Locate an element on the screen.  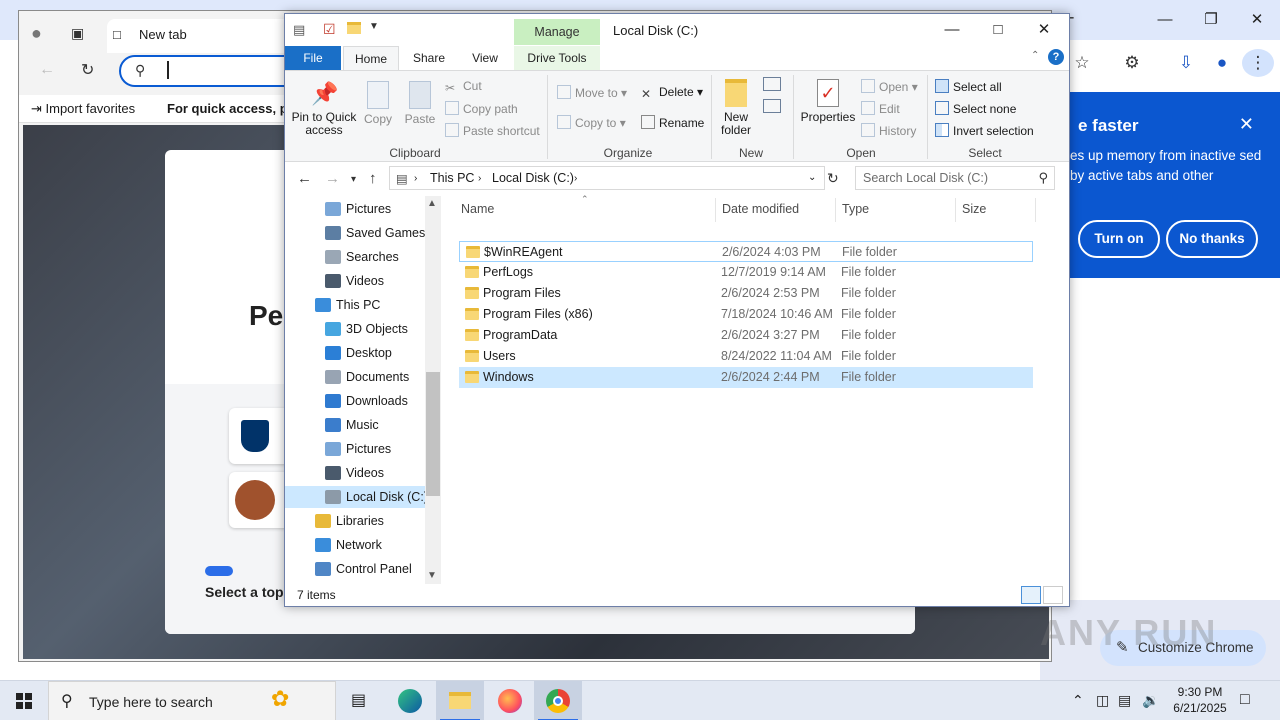
tree-item: Music is located at coordinates (355, 425).